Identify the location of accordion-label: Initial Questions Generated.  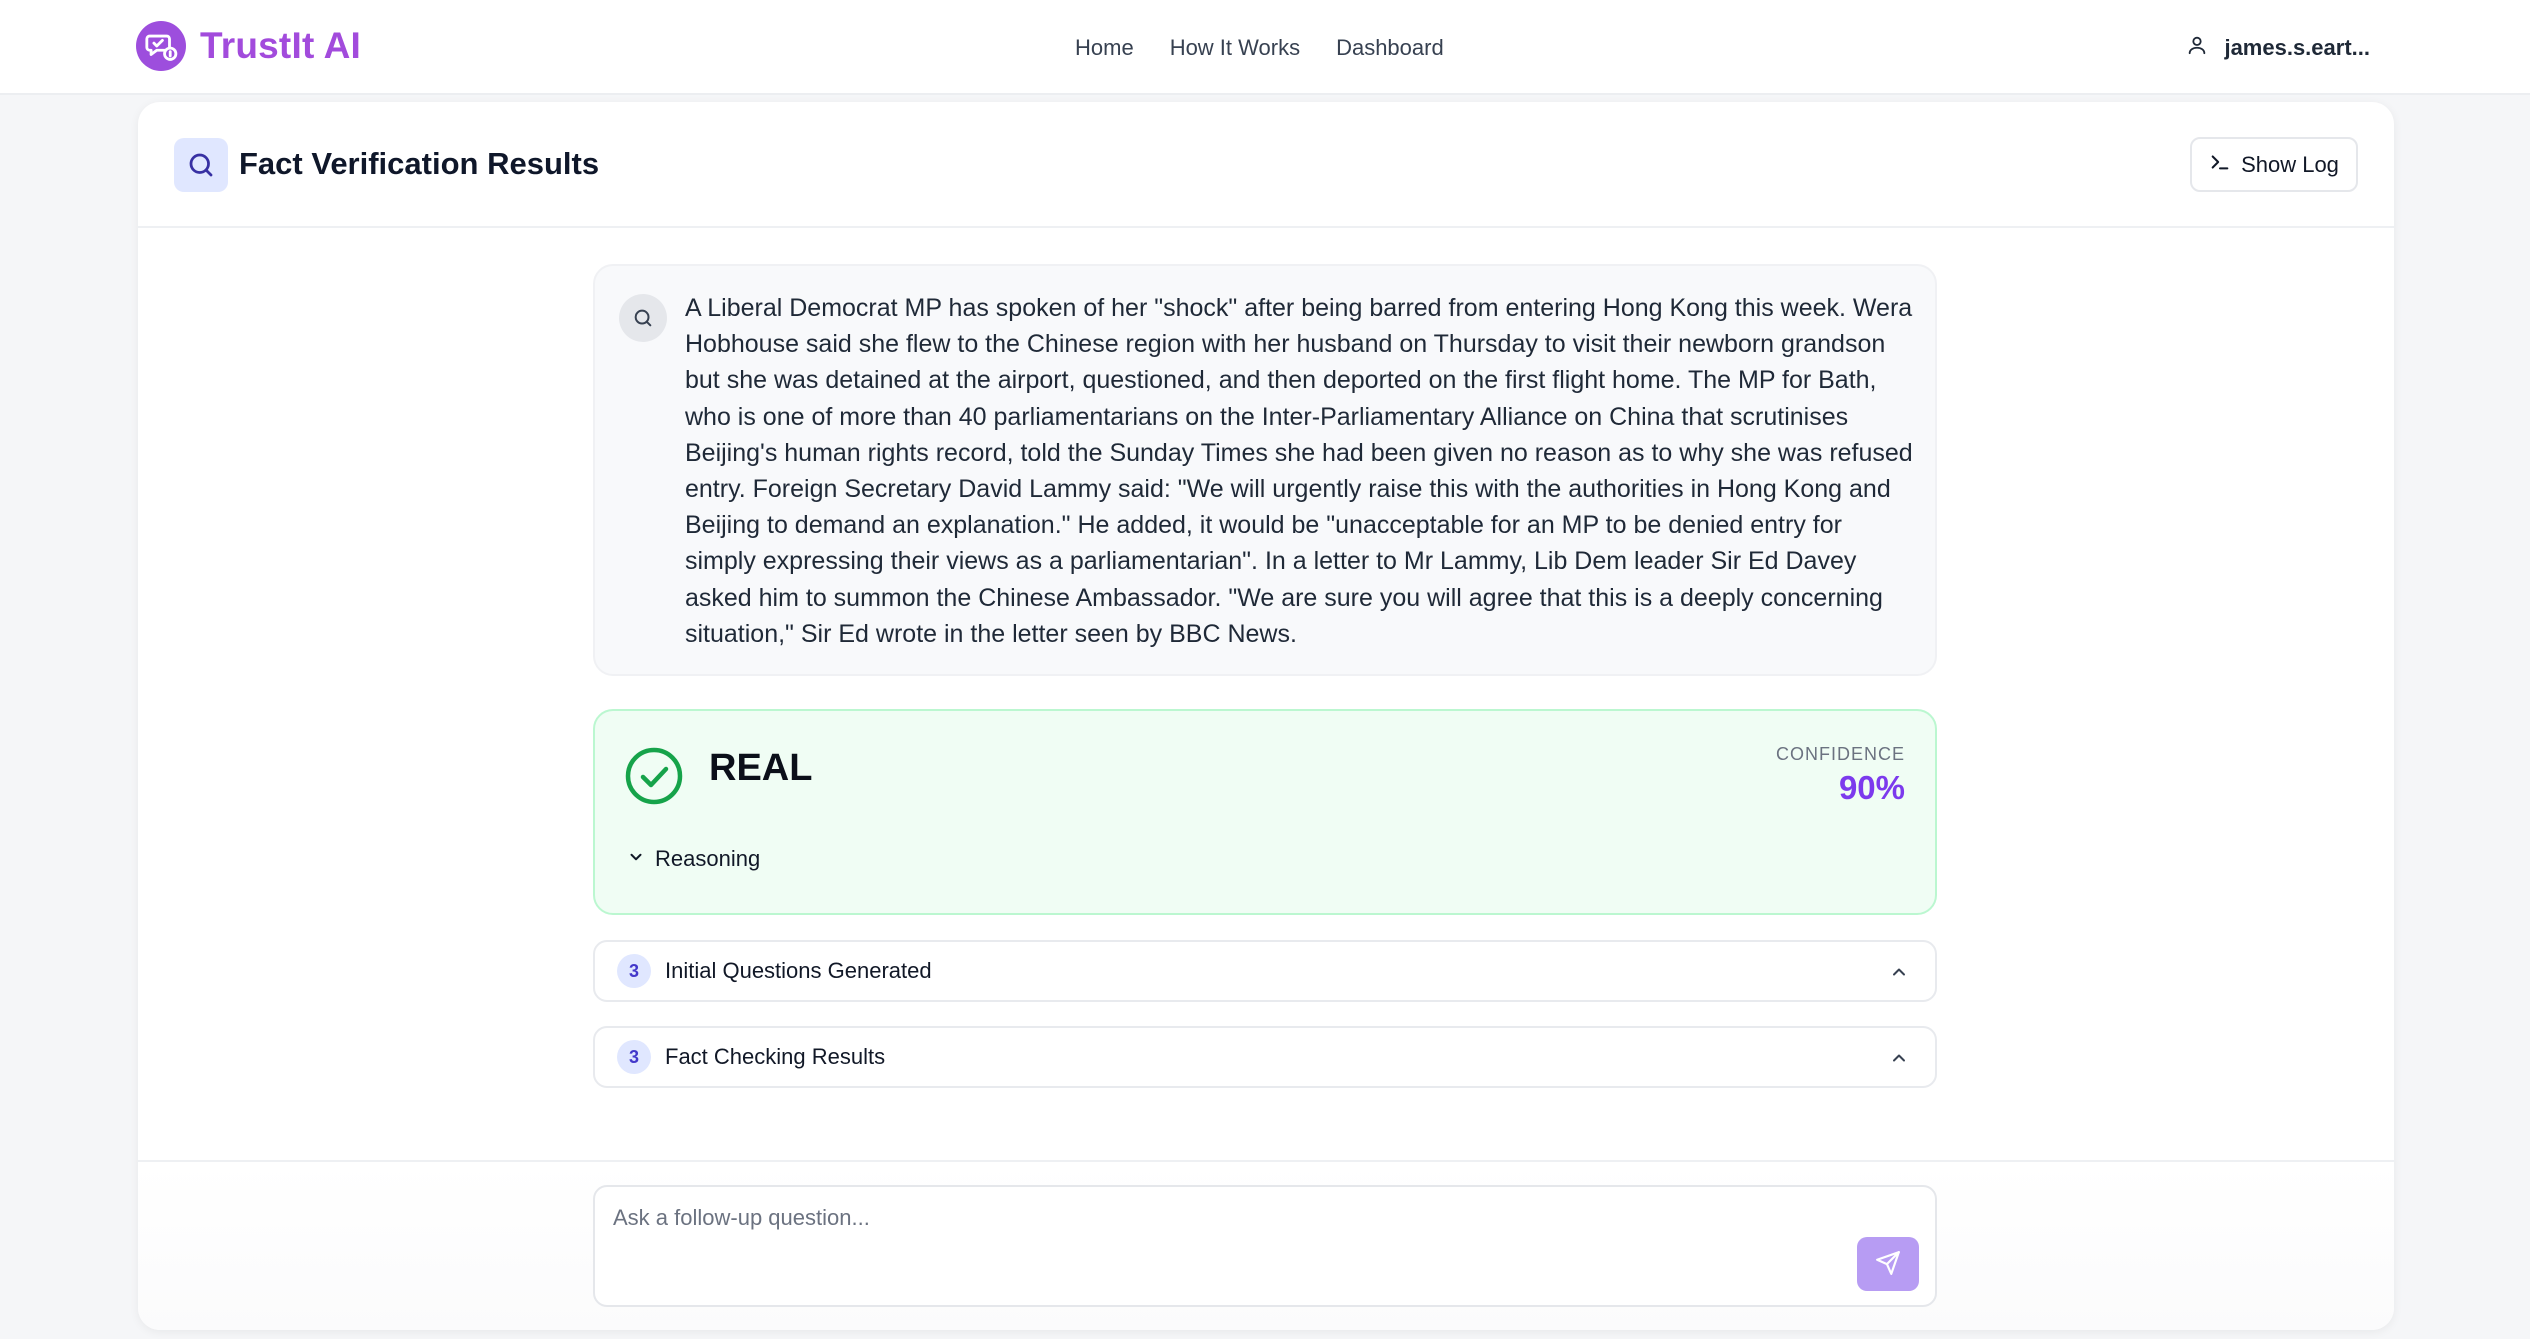
(798, 970).